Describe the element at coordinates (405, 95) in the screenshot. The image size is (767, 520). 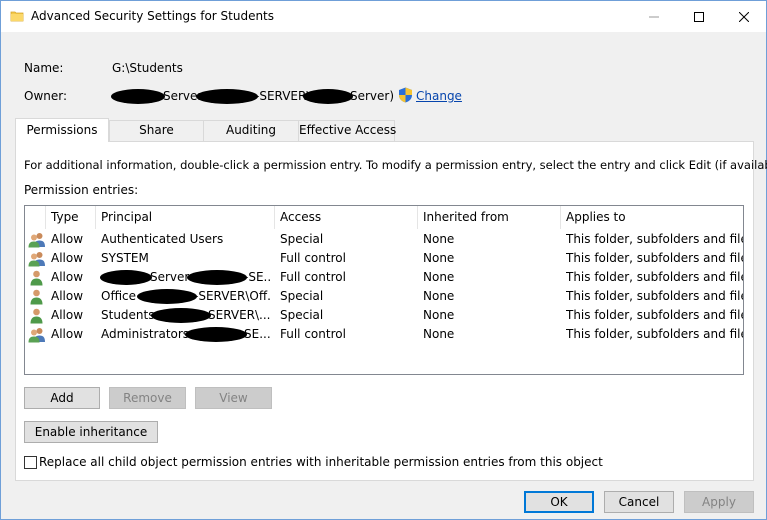
I see `uac-shield-icon` at that location.